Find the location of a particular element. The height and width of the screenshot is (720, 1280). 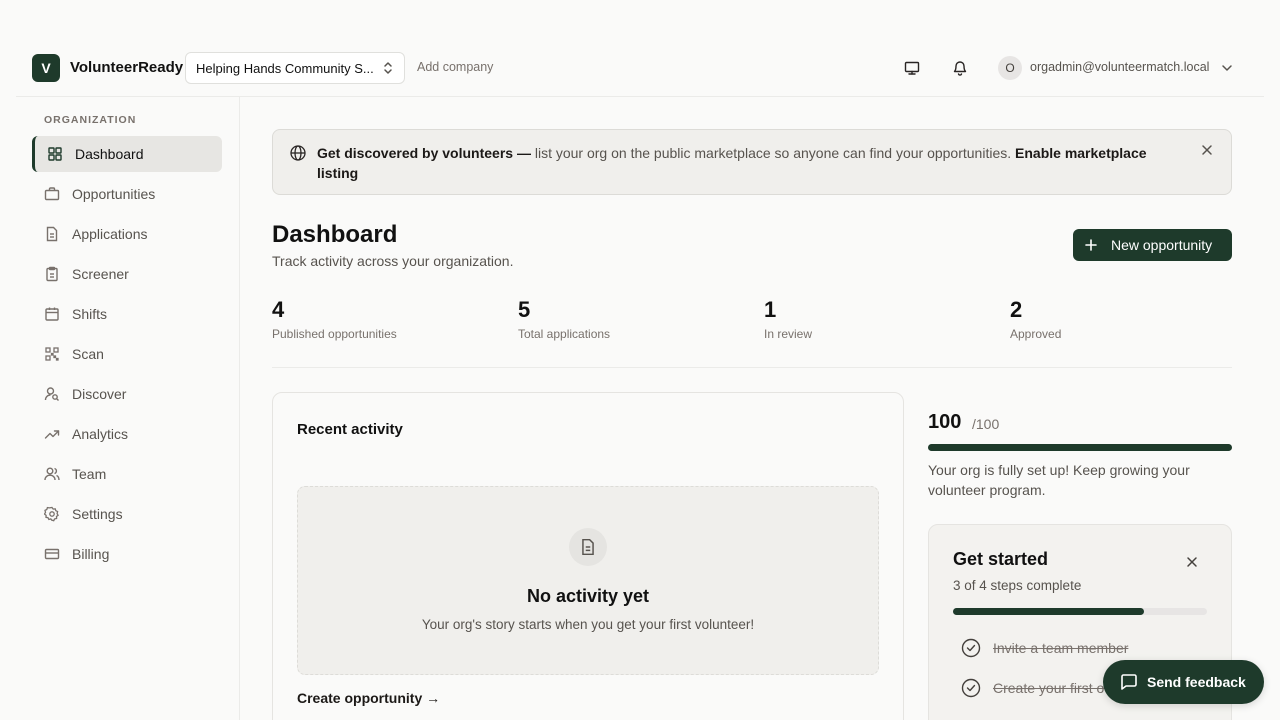

sidebar-item-label: Applications is located at coordinates (110, 234).